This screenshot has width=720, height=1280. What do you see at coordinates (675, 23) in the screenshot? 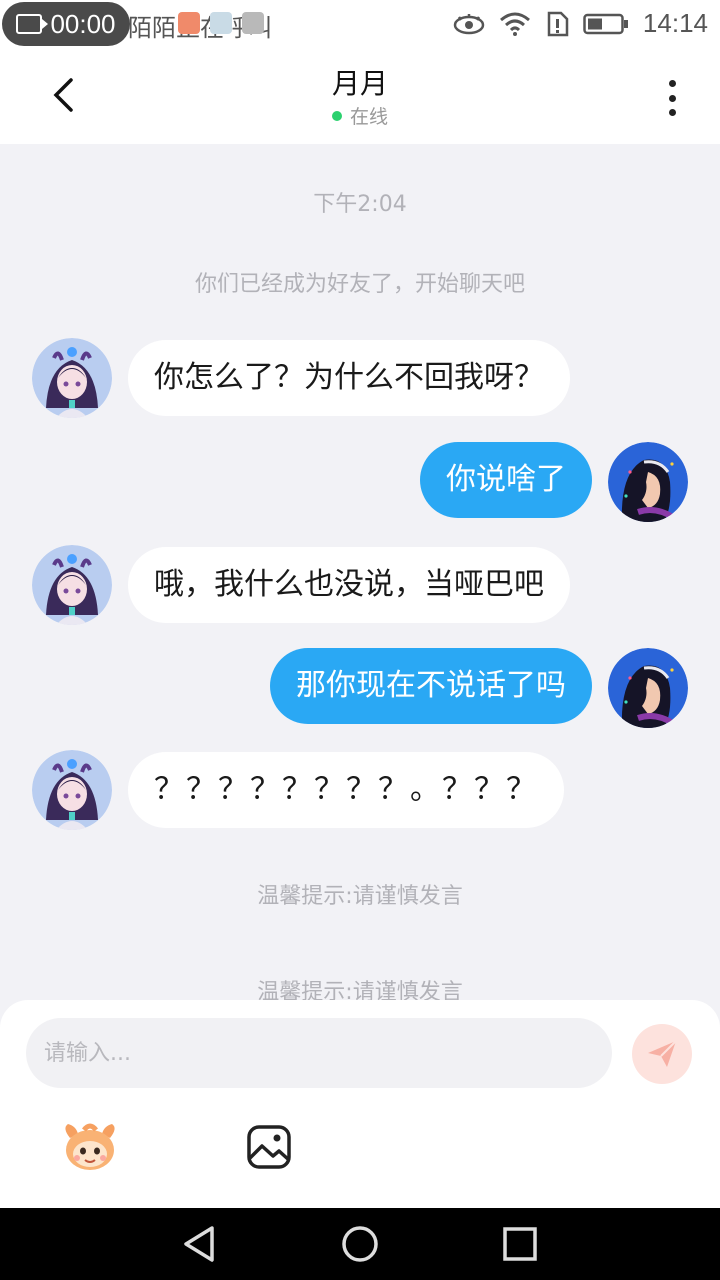
I see `status-clock: 14:14` at bounding box center [675, 23].